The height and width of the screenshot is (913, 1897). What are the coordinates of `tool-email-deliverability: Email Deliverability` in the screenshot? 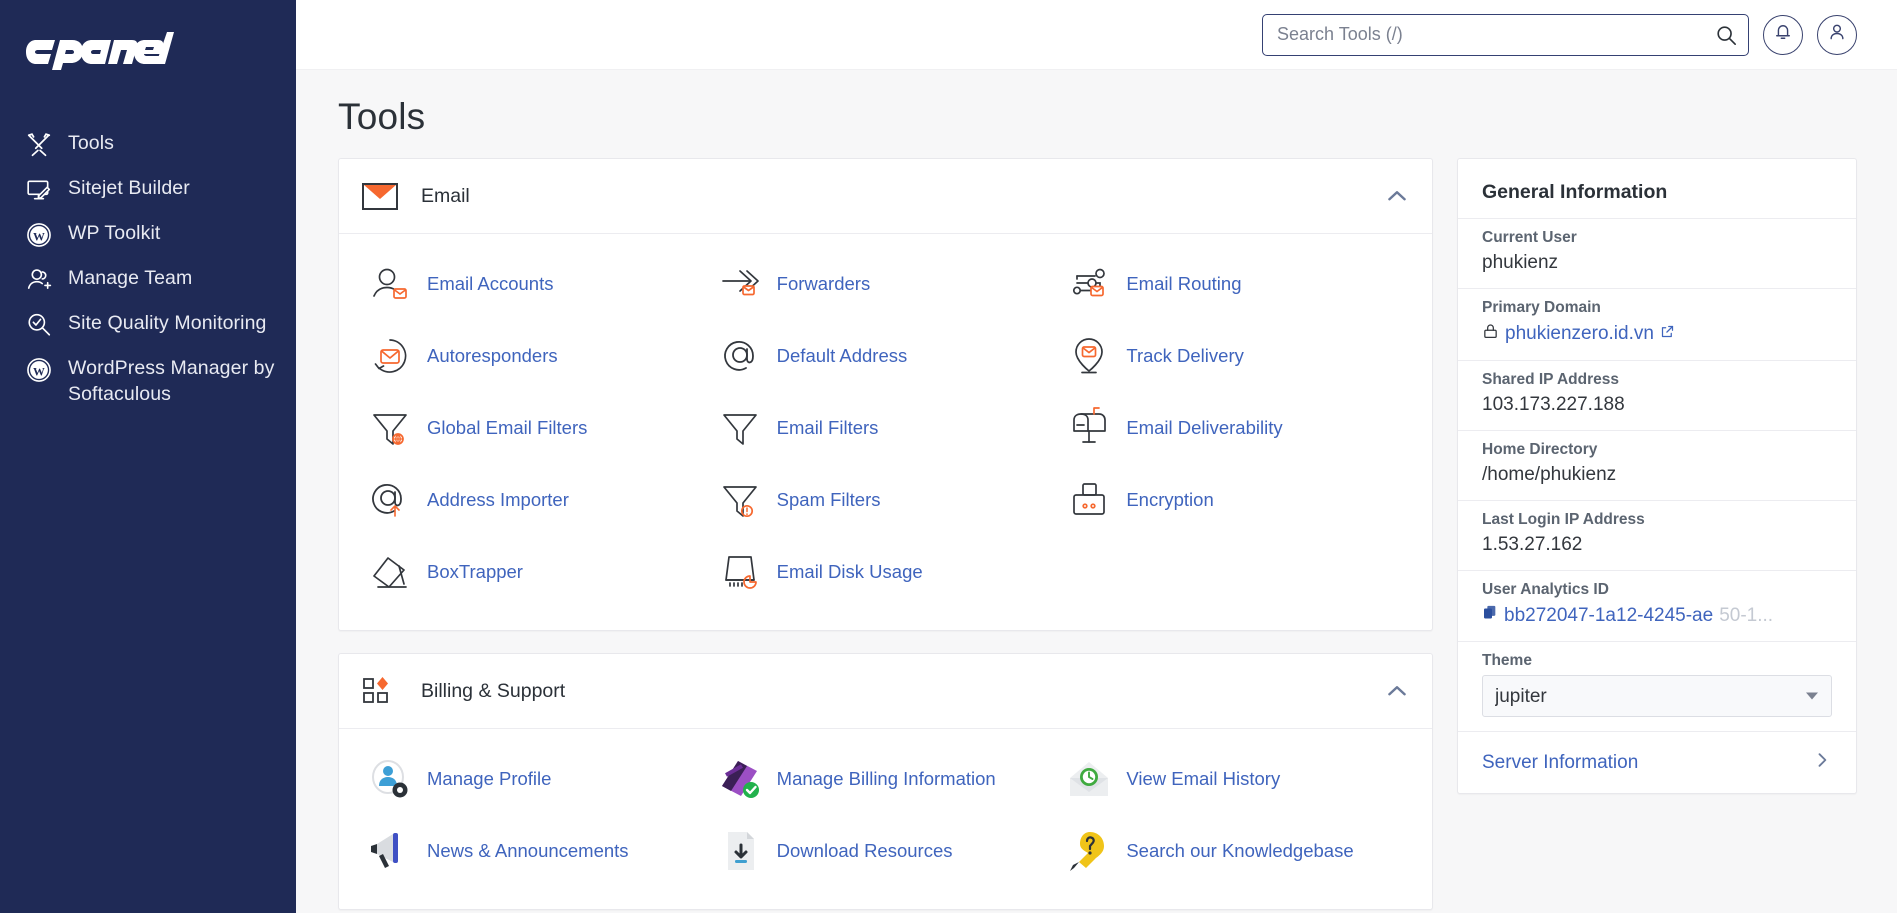 It's located at (1235, 428).